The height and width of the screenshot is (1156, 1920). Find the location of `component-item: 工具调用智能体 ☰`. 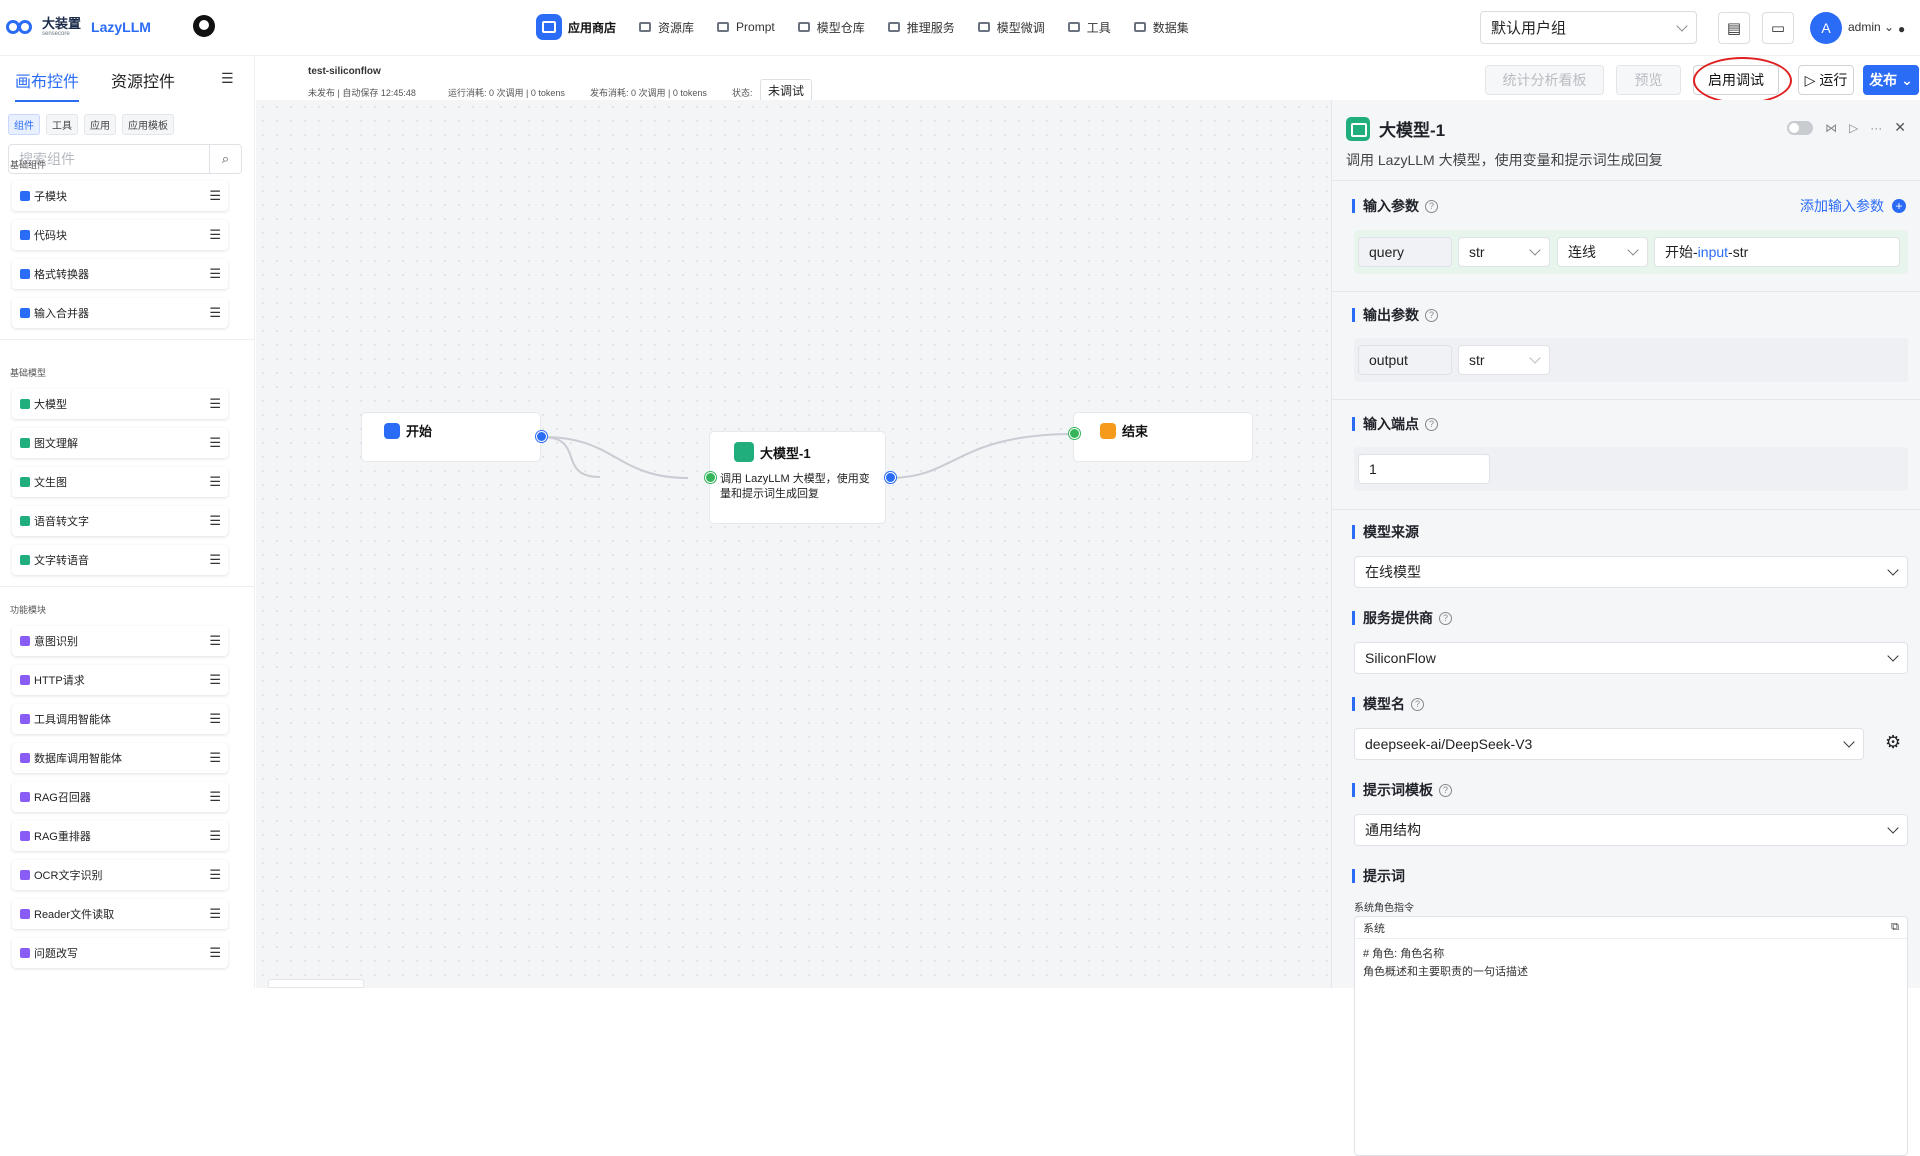

component-item: 工具调用智能体 ☰ is located at coordinates (120, 719).